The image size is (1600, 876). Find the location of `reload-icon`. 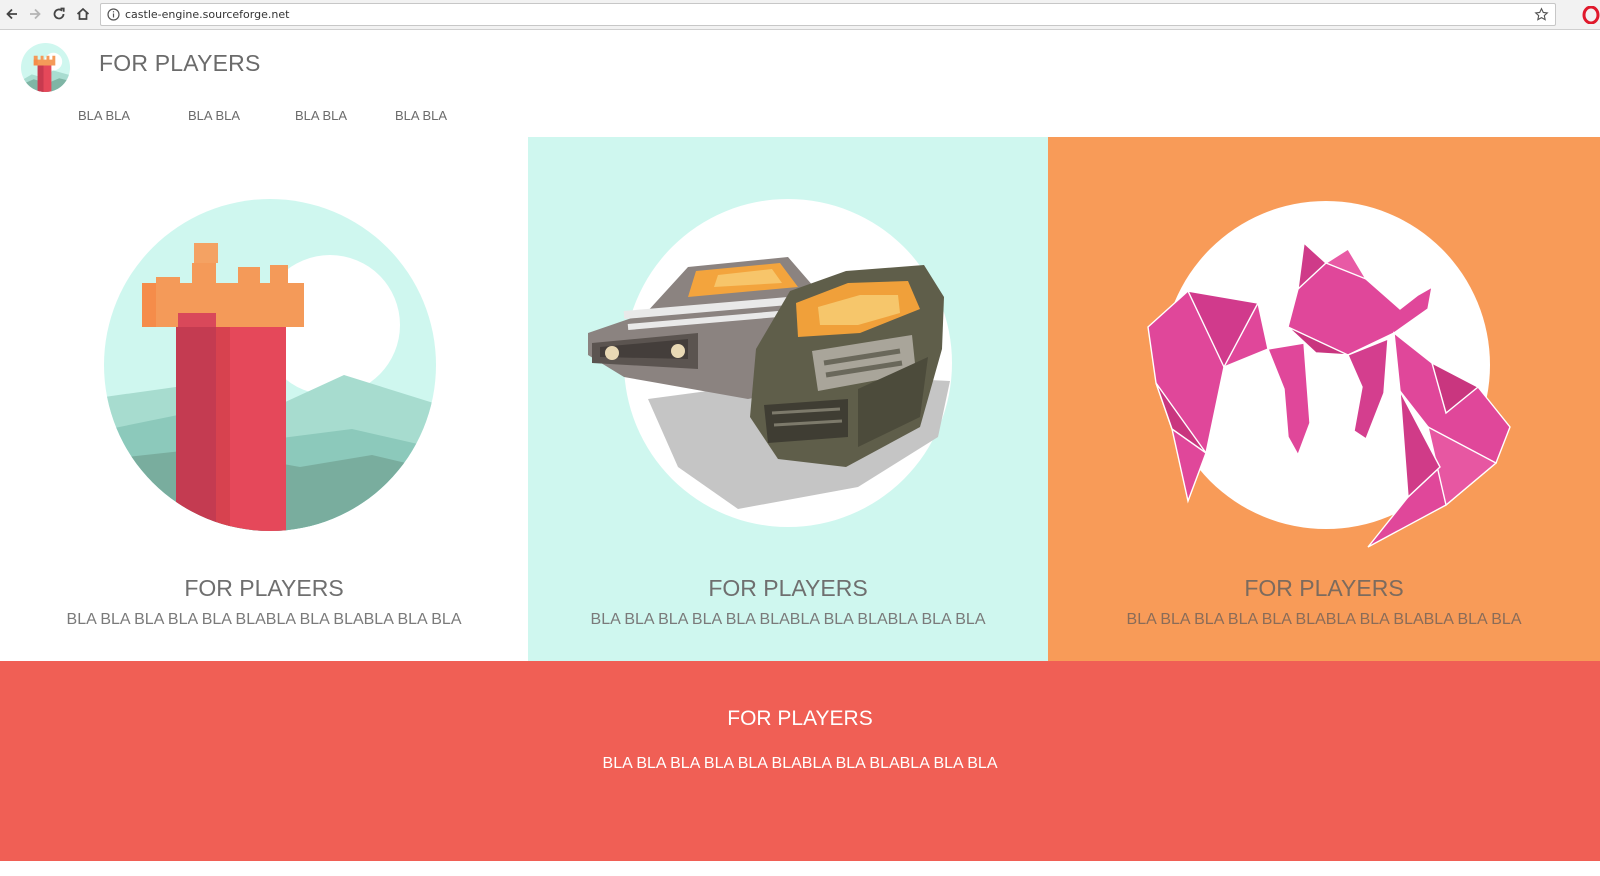

reload-icon is located at coordinates (59, 14).